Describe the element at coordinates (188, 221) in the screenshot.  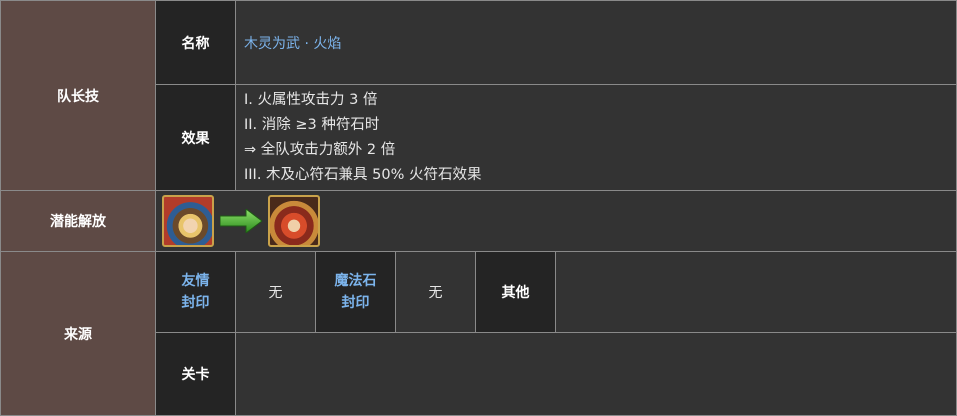
I see `character-portrait-before-icon` at that location.